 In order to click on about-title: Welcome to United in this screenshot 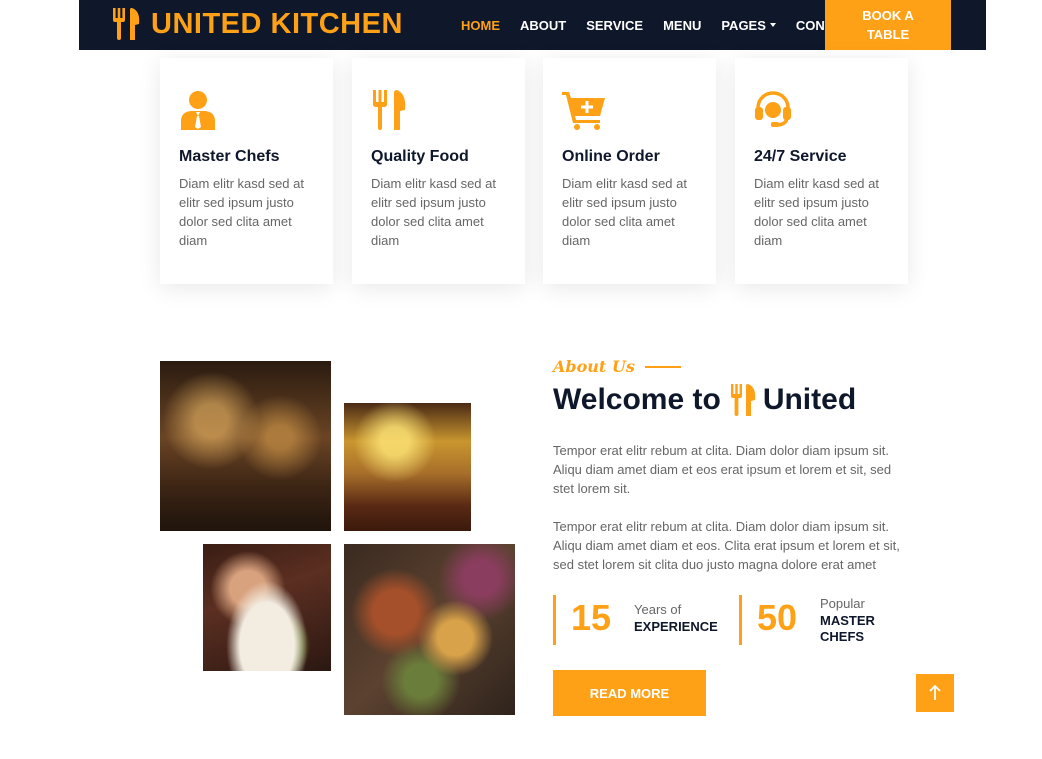, I will do `click(704, 400)`.